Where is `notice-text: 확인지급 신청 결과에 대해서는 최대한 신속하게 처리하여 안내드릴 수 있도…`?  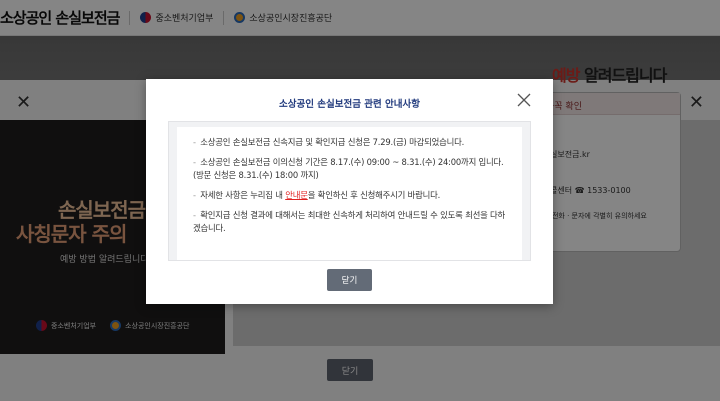
notice-text: 확인지급 신청 결과에 대해서는 최대한 신속하게 처리하여 안내드릴 수 있도… is located at coordinates (349, 221).